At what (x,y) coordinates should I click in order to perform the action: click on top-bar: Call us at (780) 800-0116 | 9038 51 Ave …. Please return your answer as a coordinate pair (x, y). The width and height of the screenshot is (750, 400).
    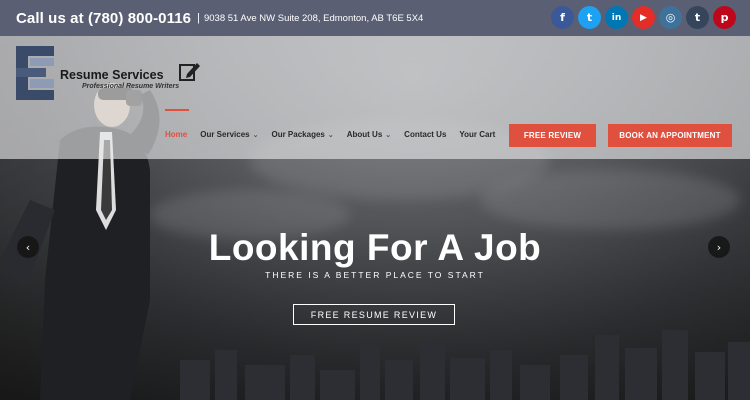
    Looking at the image, I should click on (375, 18).